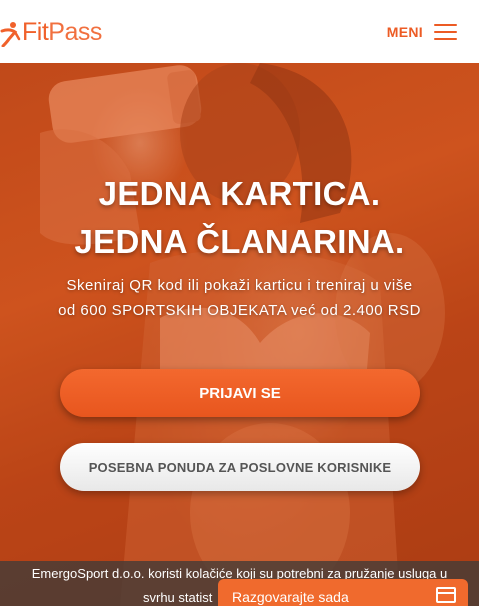  I want to click on fitpass-logo: FitPass, so click(51, 32).